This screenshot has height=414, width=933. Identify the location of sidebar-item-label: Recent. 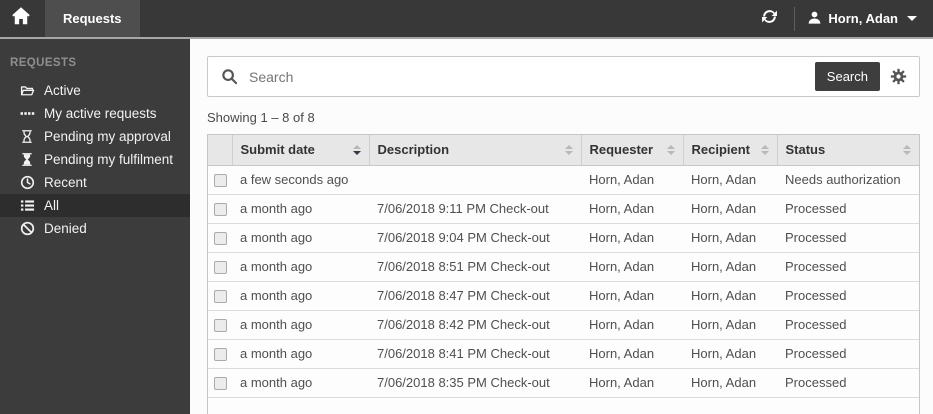
(65, 182).